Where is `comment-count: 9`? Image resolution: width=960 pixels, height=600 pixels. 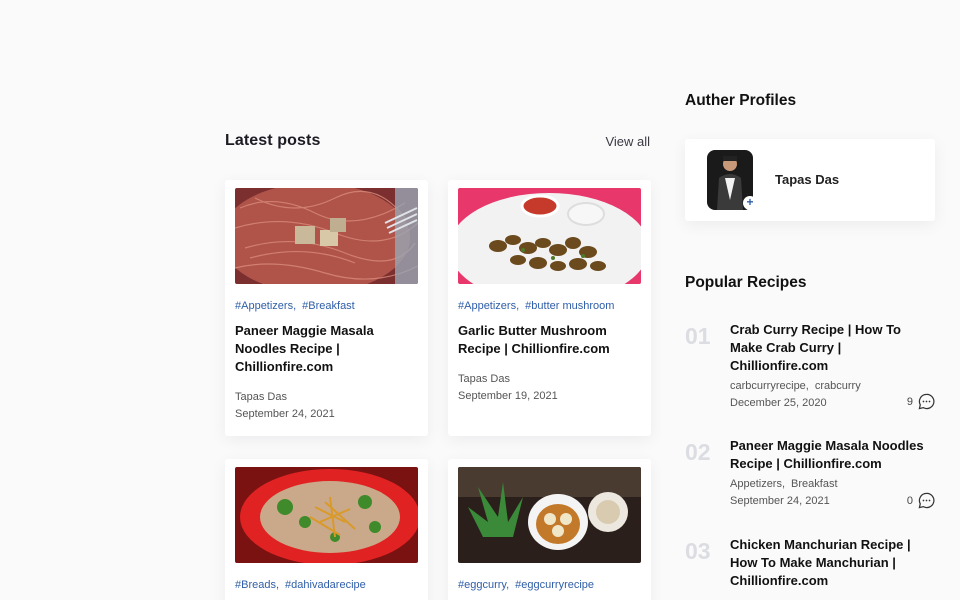
comment-count: 9 is located at coordinates (921, 401).